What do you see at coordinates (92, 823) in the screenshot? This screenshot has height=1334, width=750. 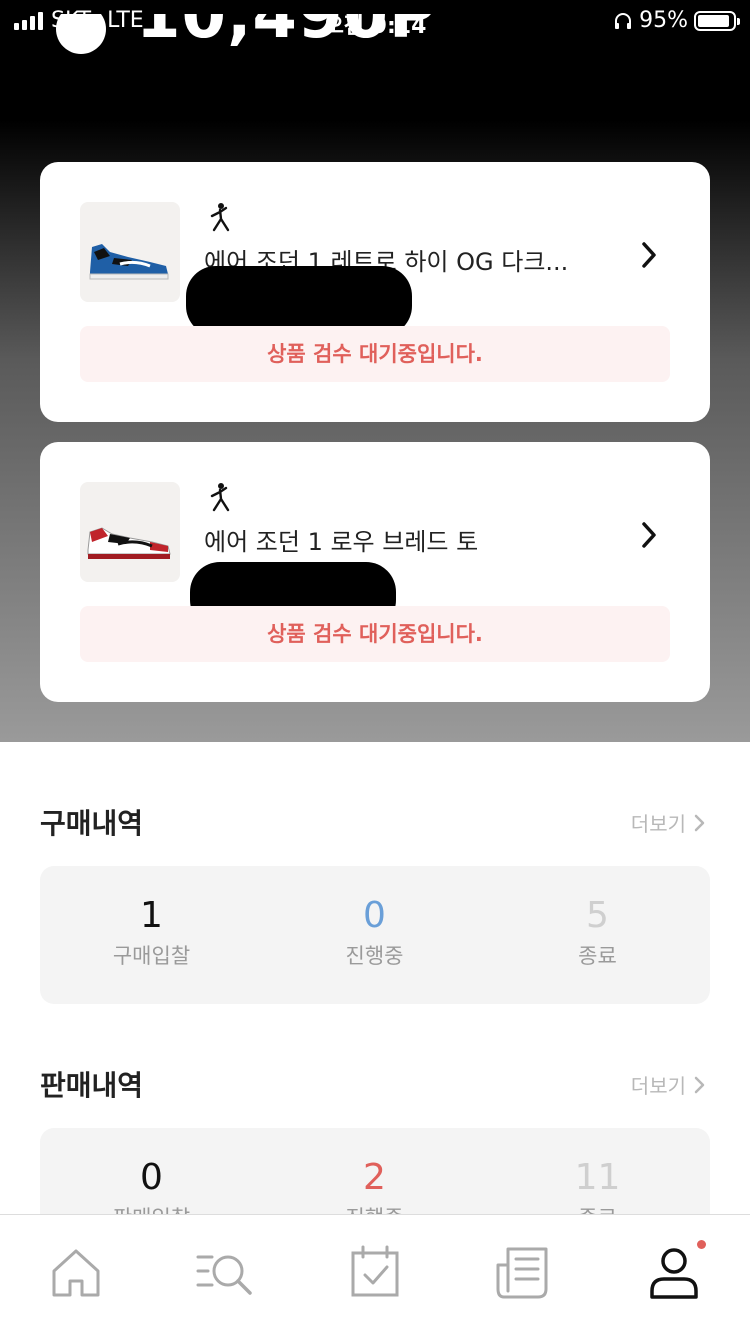 I see `purchase-history-title: 구매내역` at bounding box center [92, 823].